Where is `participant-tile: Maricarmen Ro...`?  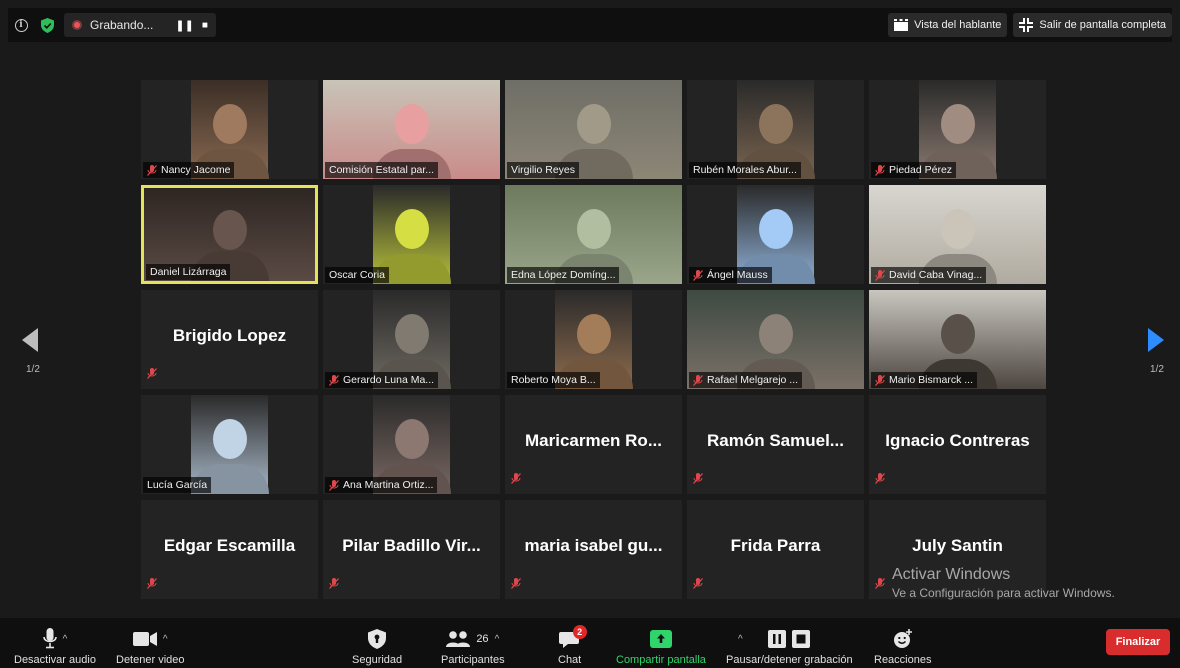
participant-tile: Maricarmen Ro... is located at coordinates (593, 444).